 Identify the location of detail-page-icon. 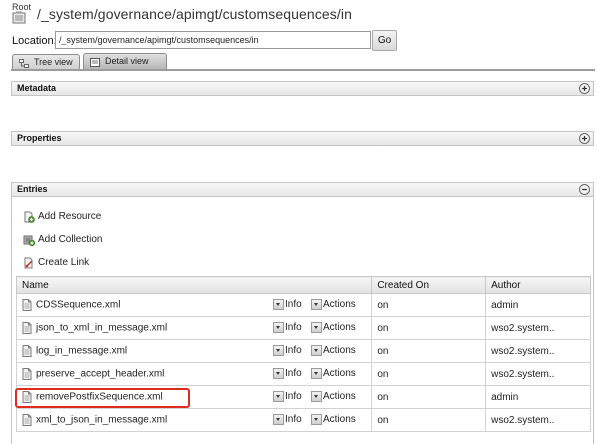
(95, 62).